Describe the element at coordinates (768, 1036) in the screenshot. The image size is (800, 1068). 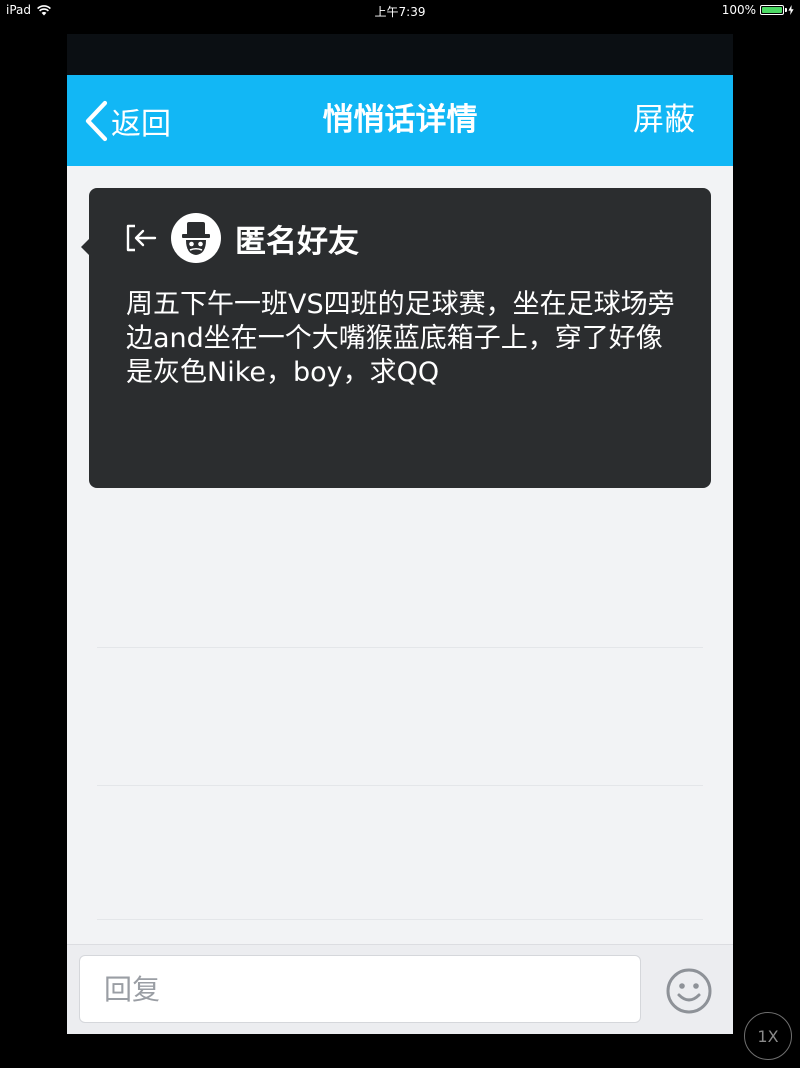
I see `zoom-1x-button: 1X` at that location.